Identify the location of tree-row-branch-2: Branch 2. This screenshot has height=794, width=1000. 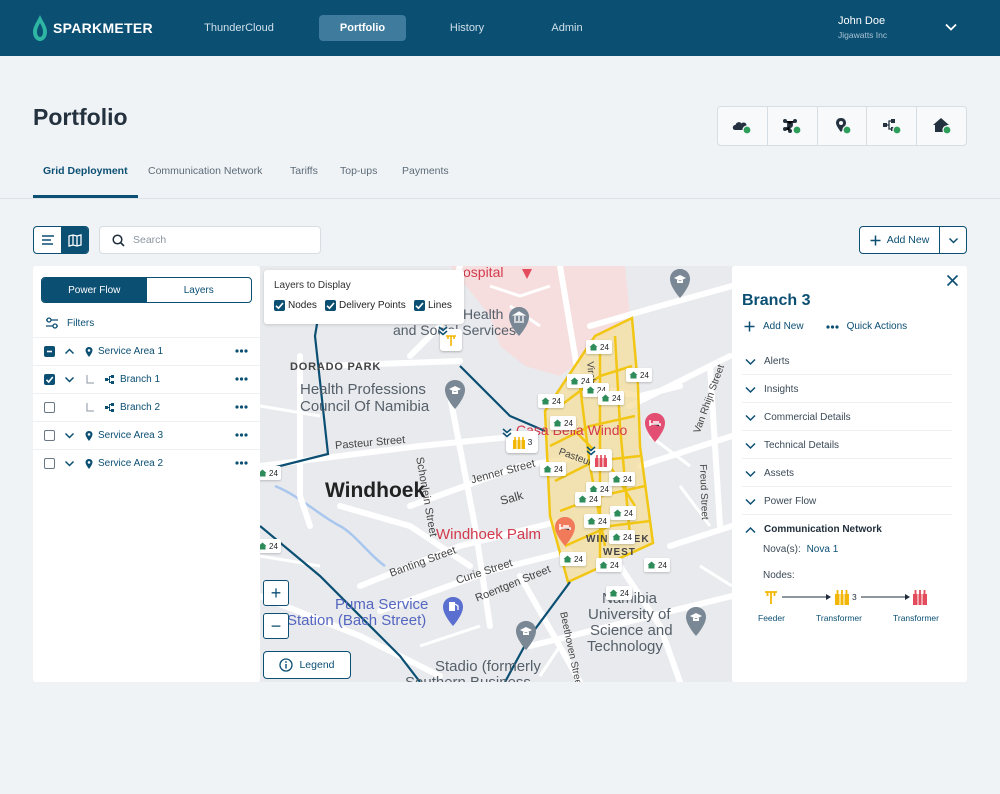
(146, 407).